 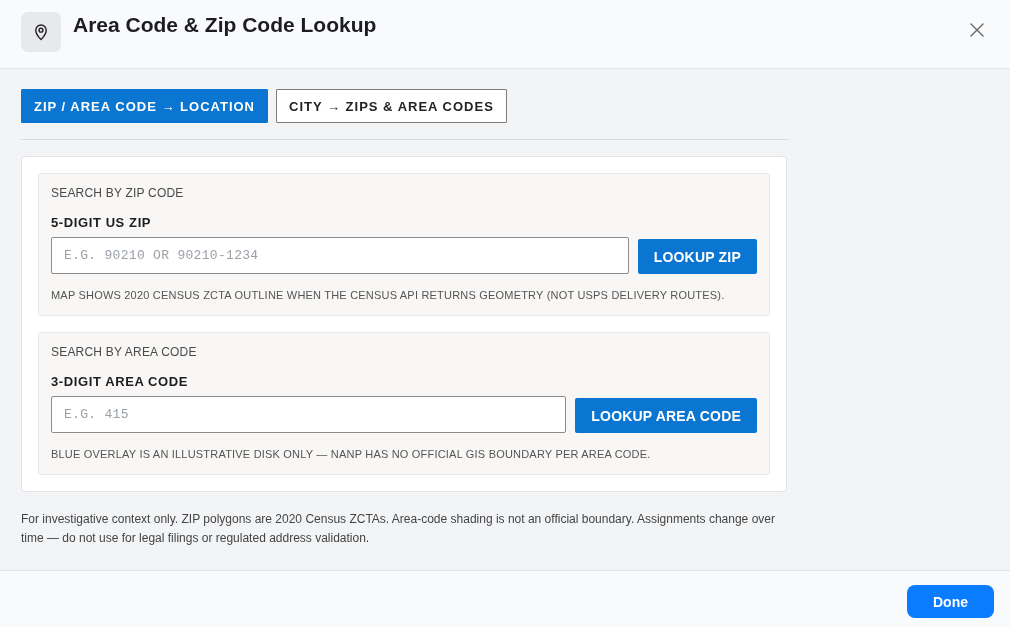 I want to click on lookup-button: LOOKUP AREA CODE, so click(x=666, y=415).